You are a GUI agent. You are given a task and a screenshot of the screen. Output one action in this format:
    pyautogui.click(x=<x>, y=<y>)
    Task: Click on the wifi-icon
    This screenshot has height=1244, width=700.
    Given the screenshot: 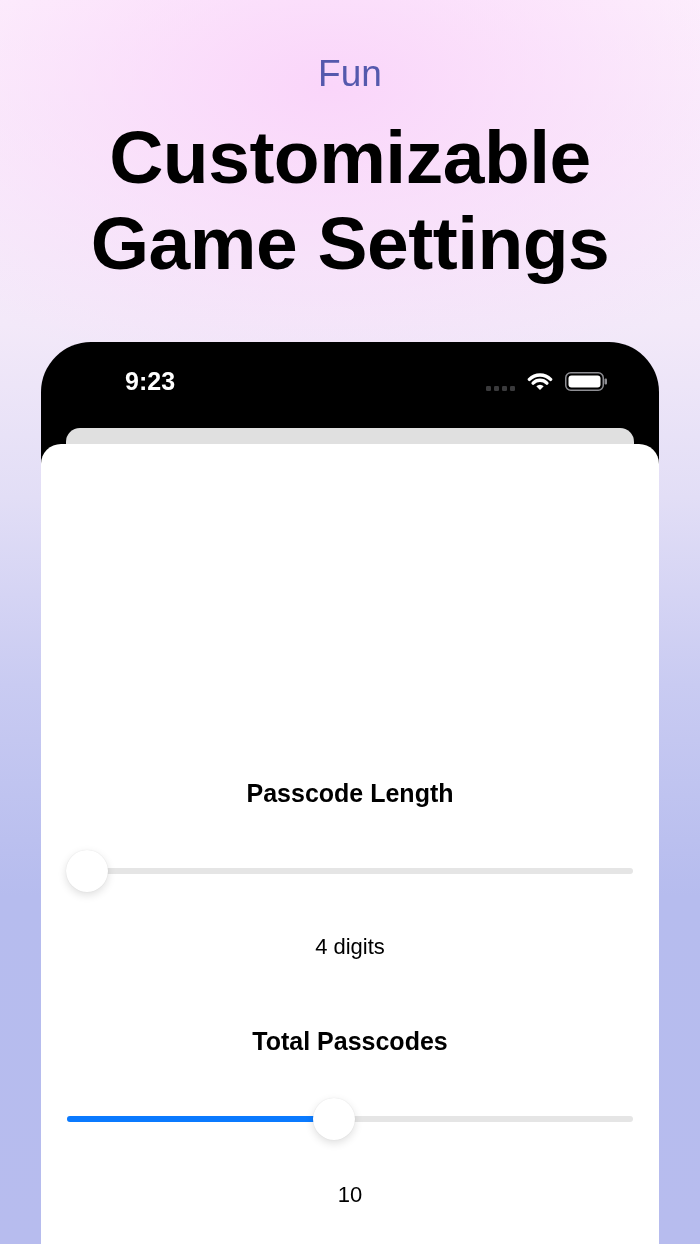 What is the action you would take?
    pyautogui.click(x=540, y=381)
    